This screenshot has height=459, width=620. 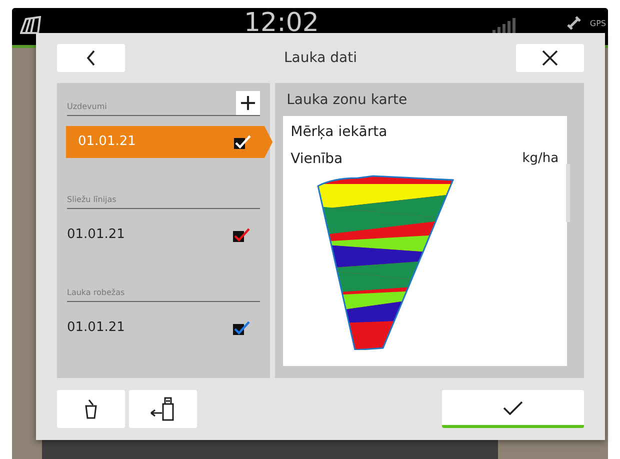 I want to click on add-button, so click(x=248, y=103).